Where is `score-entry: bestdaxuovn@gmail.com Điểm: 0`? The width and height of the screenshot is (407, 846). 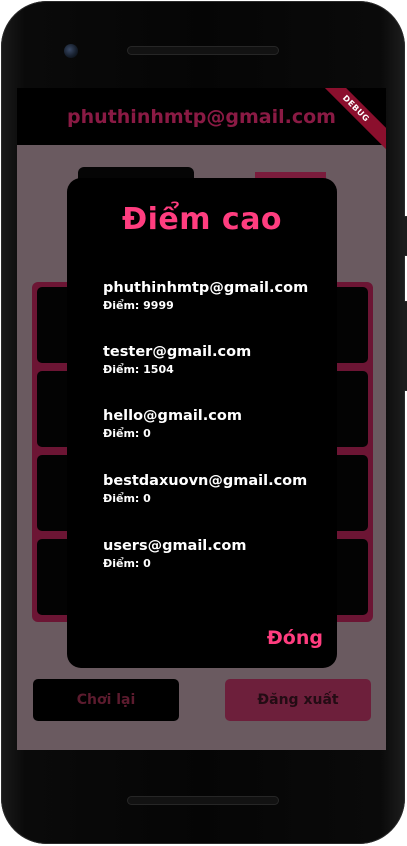
score-entry: bestdaxuovn@gmail.com Điểm: 0 is located at coordinates (213, 489).